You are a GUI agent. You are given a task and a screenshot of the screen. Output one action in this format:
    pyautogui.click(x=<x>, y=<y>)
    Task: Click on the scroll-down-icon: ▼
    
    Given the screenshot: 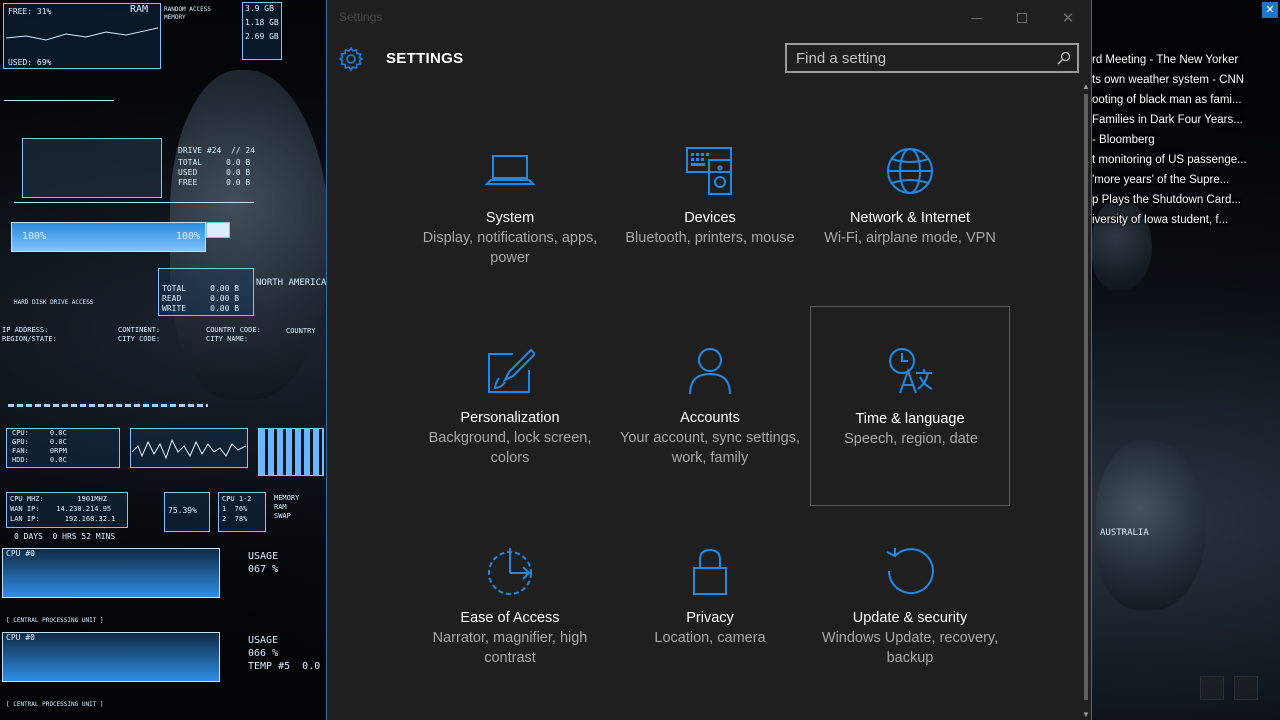 What is the action you would take?
    pyautogui.click(x=1086, y=714)
    